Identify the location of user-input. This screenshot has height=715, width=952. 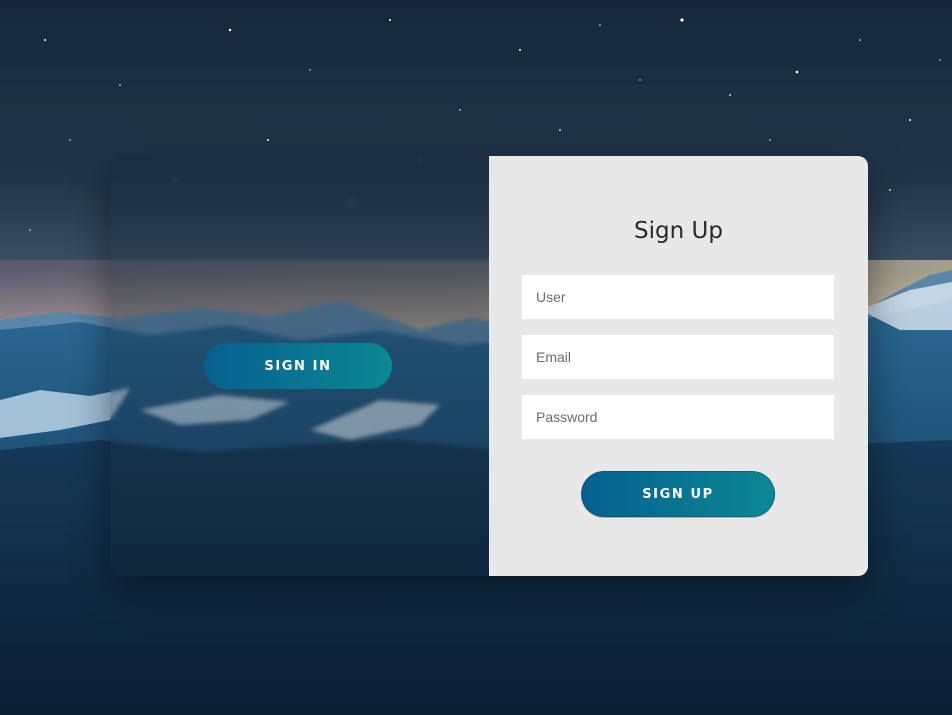
(678, 297).